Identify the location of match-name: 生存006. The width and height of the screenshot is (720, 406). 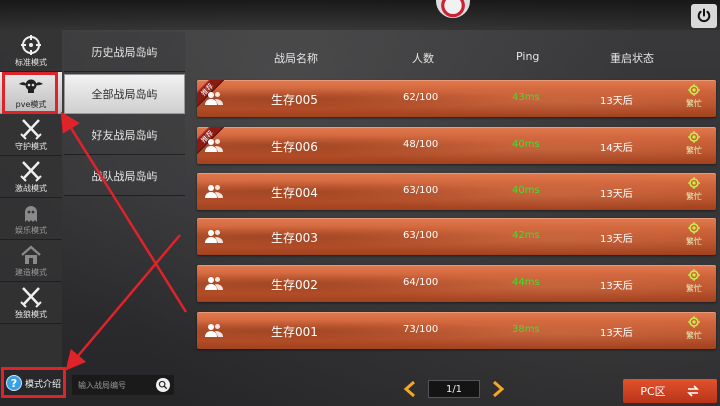
(294, 147).